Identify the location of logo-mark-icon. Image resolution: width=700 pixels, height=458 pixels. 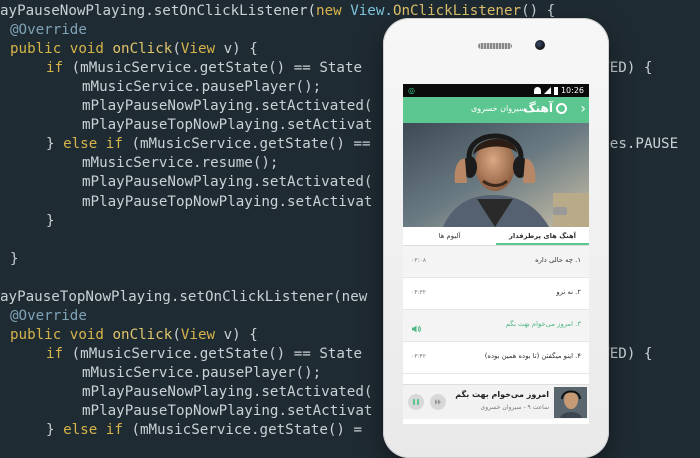
(561, 108).